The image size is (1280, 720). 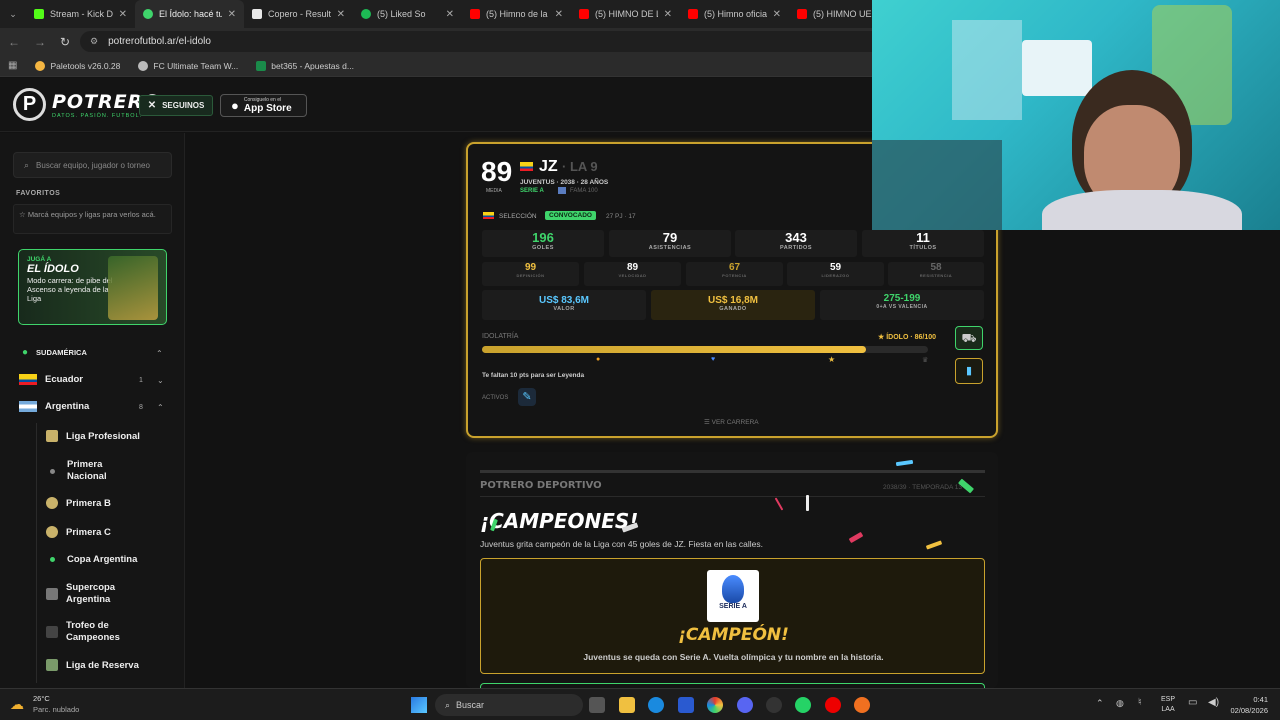 I want to click on browser-tab: (5) HIMNO DE LA✕, so click(x=625, y=14).